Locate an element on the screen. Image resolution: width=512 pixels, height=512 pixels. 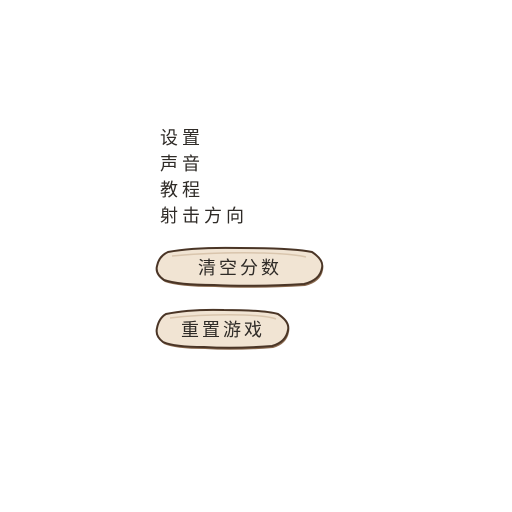
menu-item-sound: 声音 is located at coordinates (220, 165).